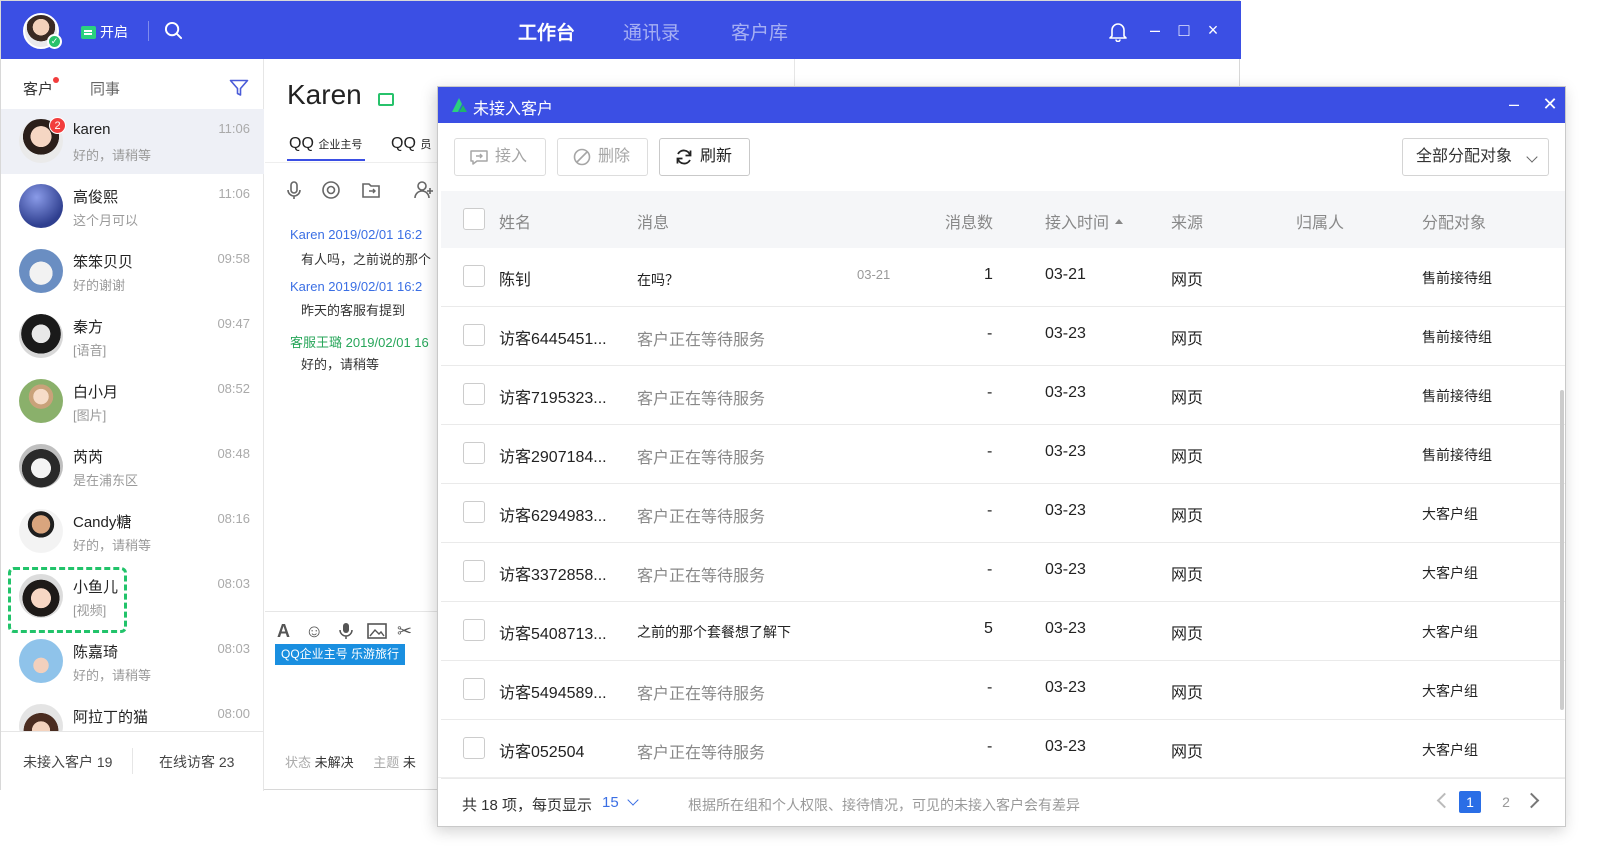 The width and height of the screenshot is (1602, 846). What do you see at coordinates (132, 141) in the screenshot?
I see `contact-item: 2 karen 好的，请稍等 11:06` at bounding box center [132, 141].